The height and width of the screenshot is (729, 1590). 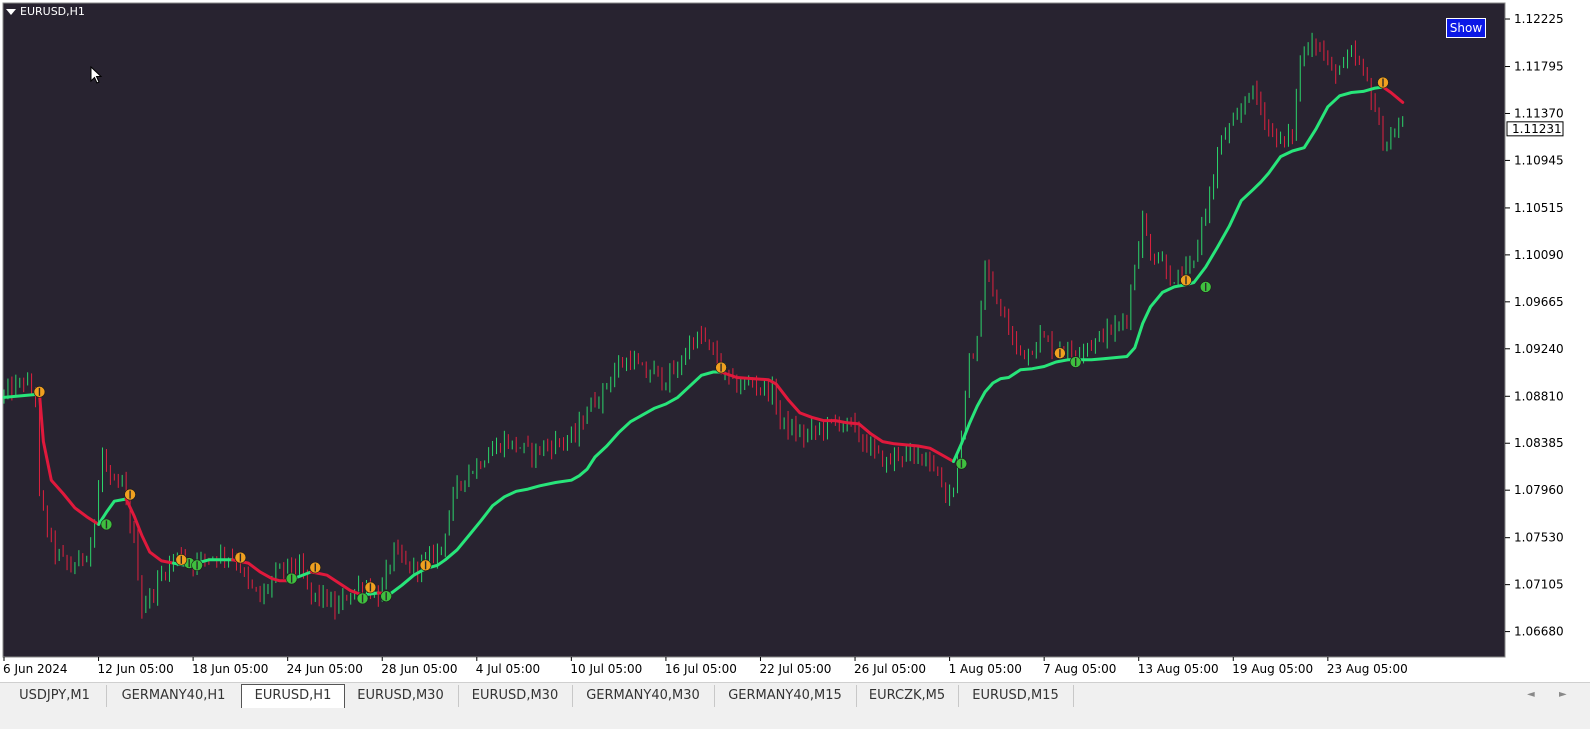 I want to click on chart-tab: GERMANY40,M15, so click(x=785, y=696).